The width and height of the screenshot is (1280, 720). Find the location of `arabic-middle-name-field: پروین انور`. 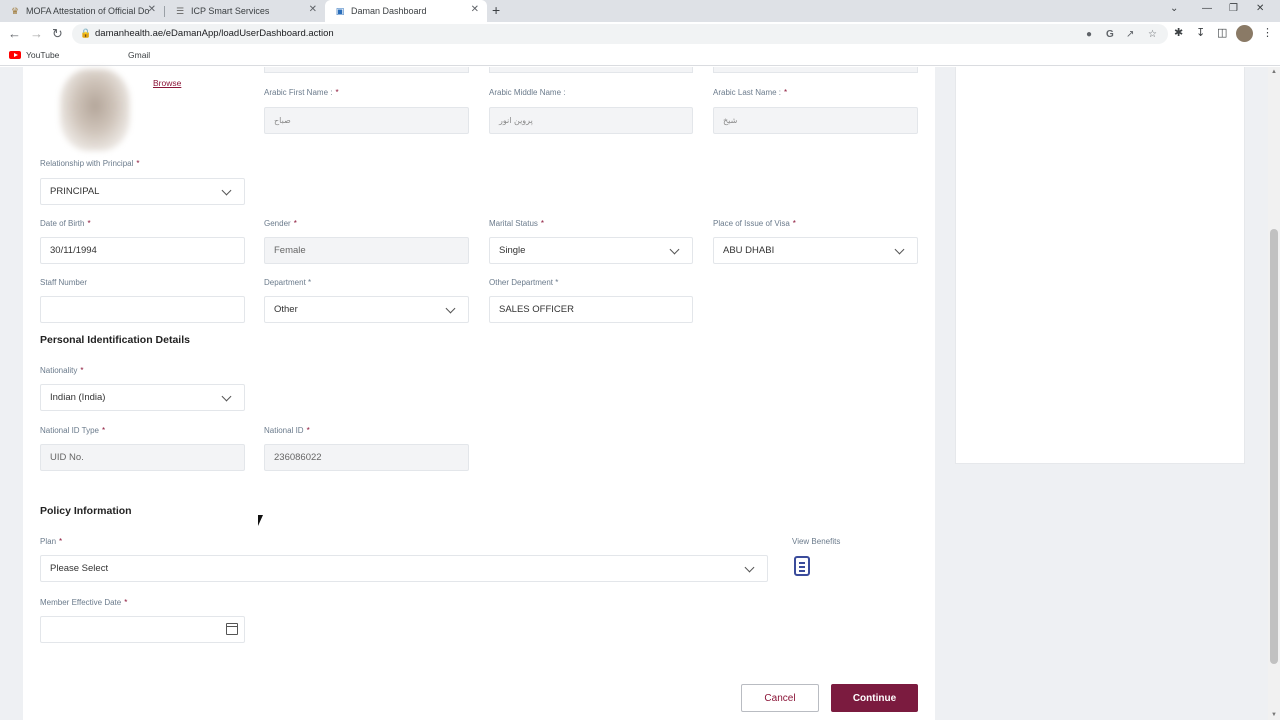

arabic-middle-name-field: پروین انور is located at coordinates (591, 120).